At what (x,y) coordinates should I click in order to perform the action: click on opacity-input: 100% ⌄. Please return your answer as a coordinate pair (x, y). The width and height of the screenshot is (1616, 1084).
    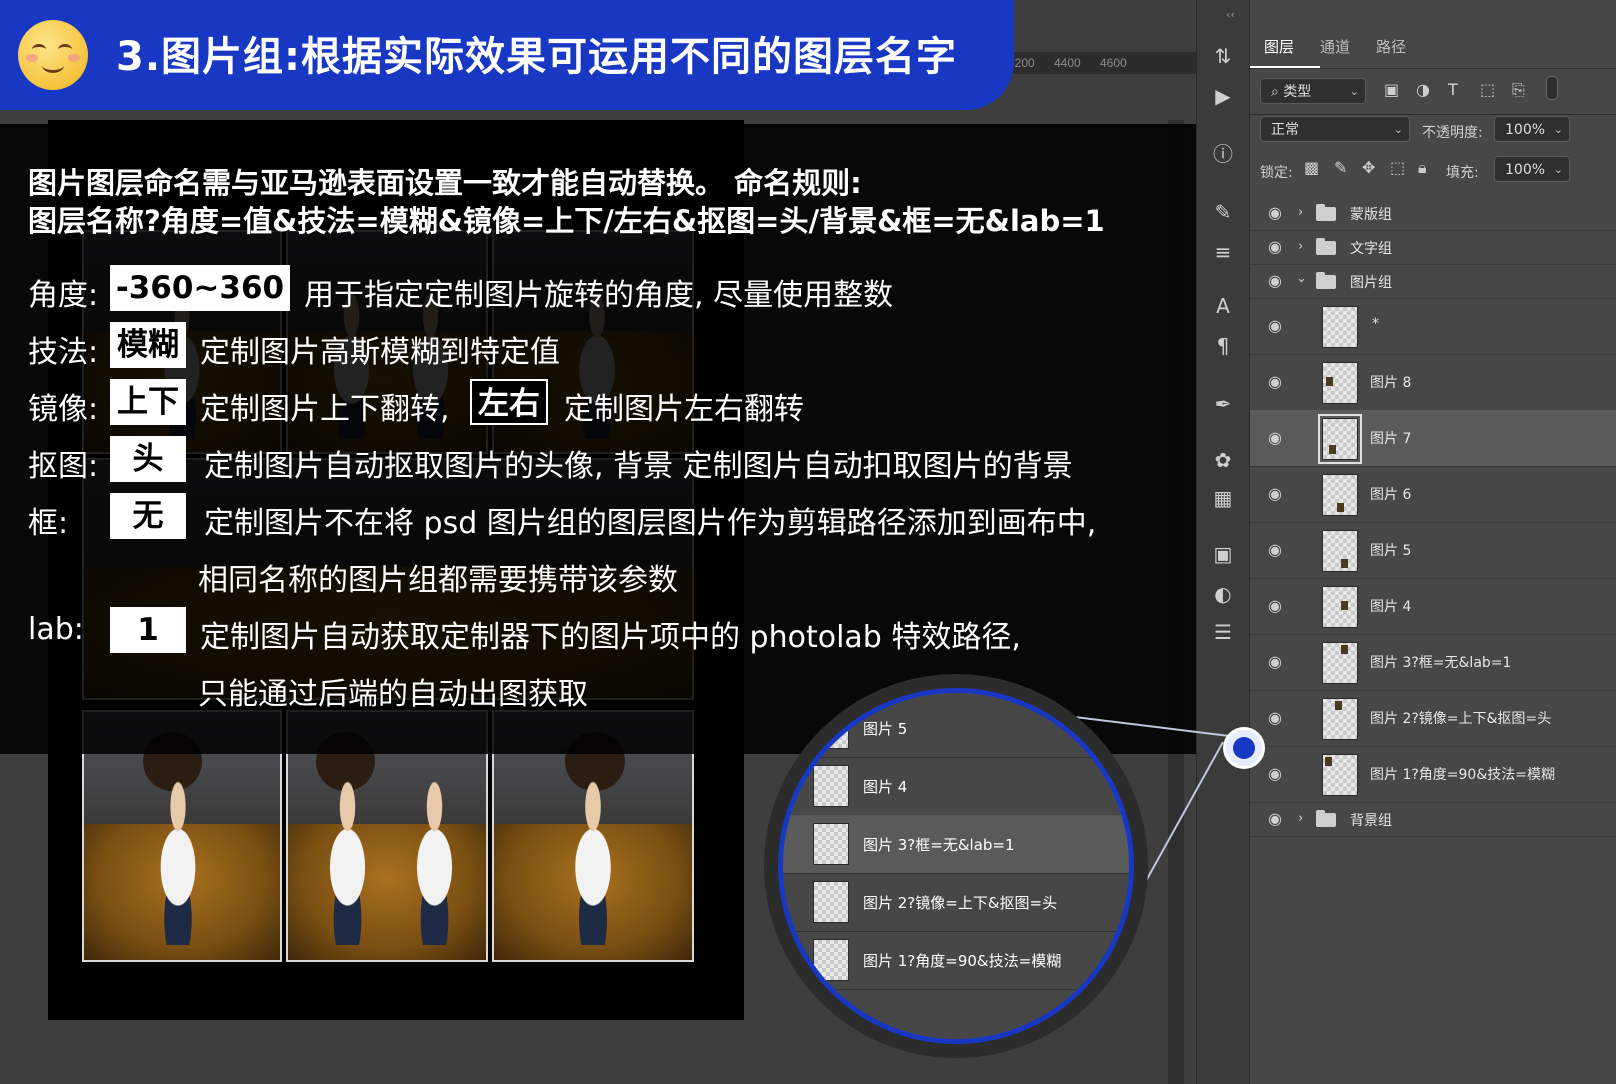
    Looking at the image, I should click on (1532, 129).